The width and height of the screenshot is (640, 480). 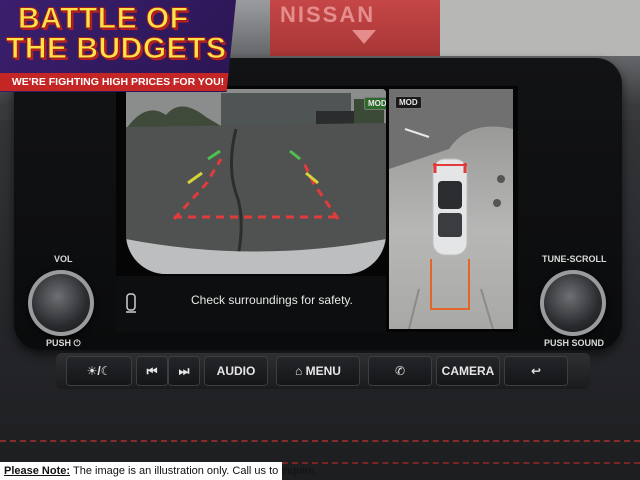 I want to click on birdseye-scene, so click(x=451, y=209).